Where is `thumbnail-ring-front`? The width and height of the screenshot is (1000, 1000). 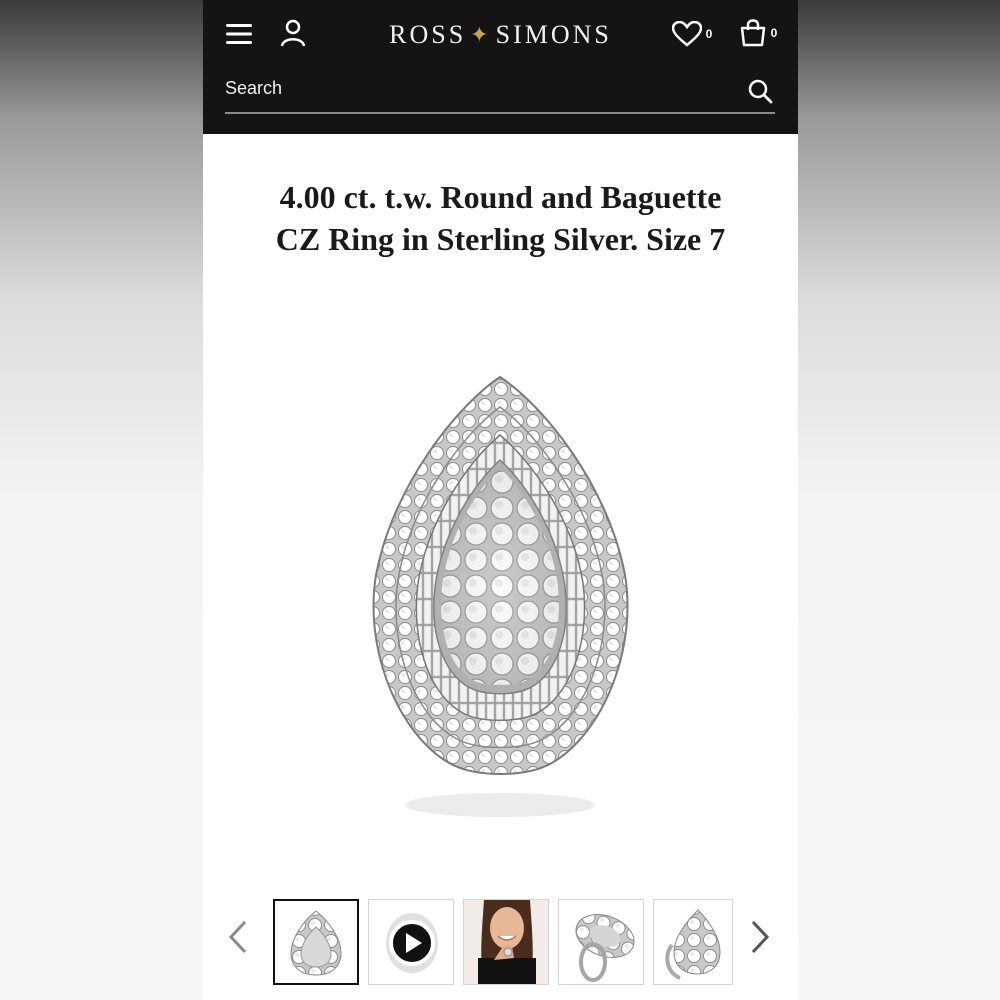
thumbnail-ring-front is located at coordinates (316, 942).